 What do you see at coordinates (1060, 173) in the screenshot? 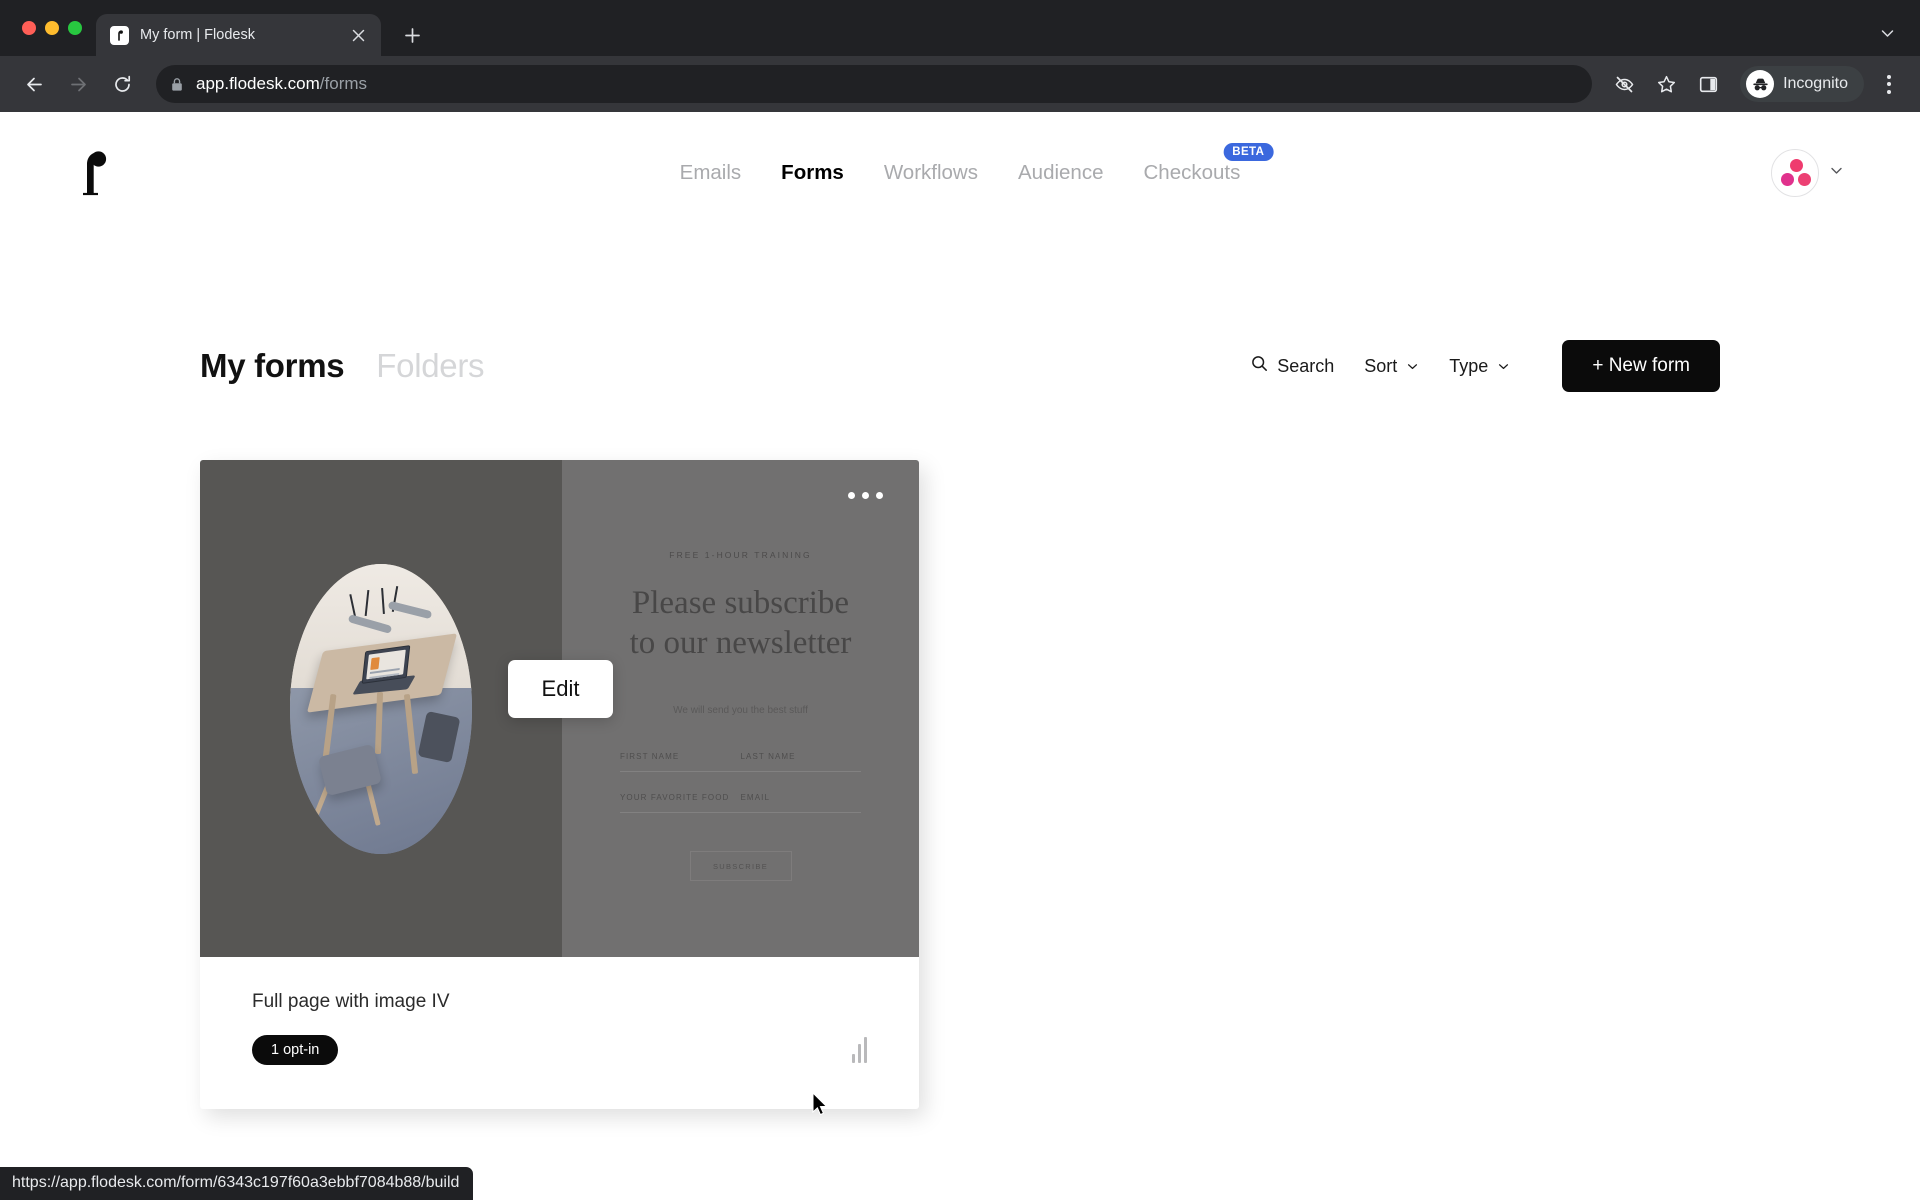
I see `nav-item-audience: Audience` at bounding box center [1060, 173].